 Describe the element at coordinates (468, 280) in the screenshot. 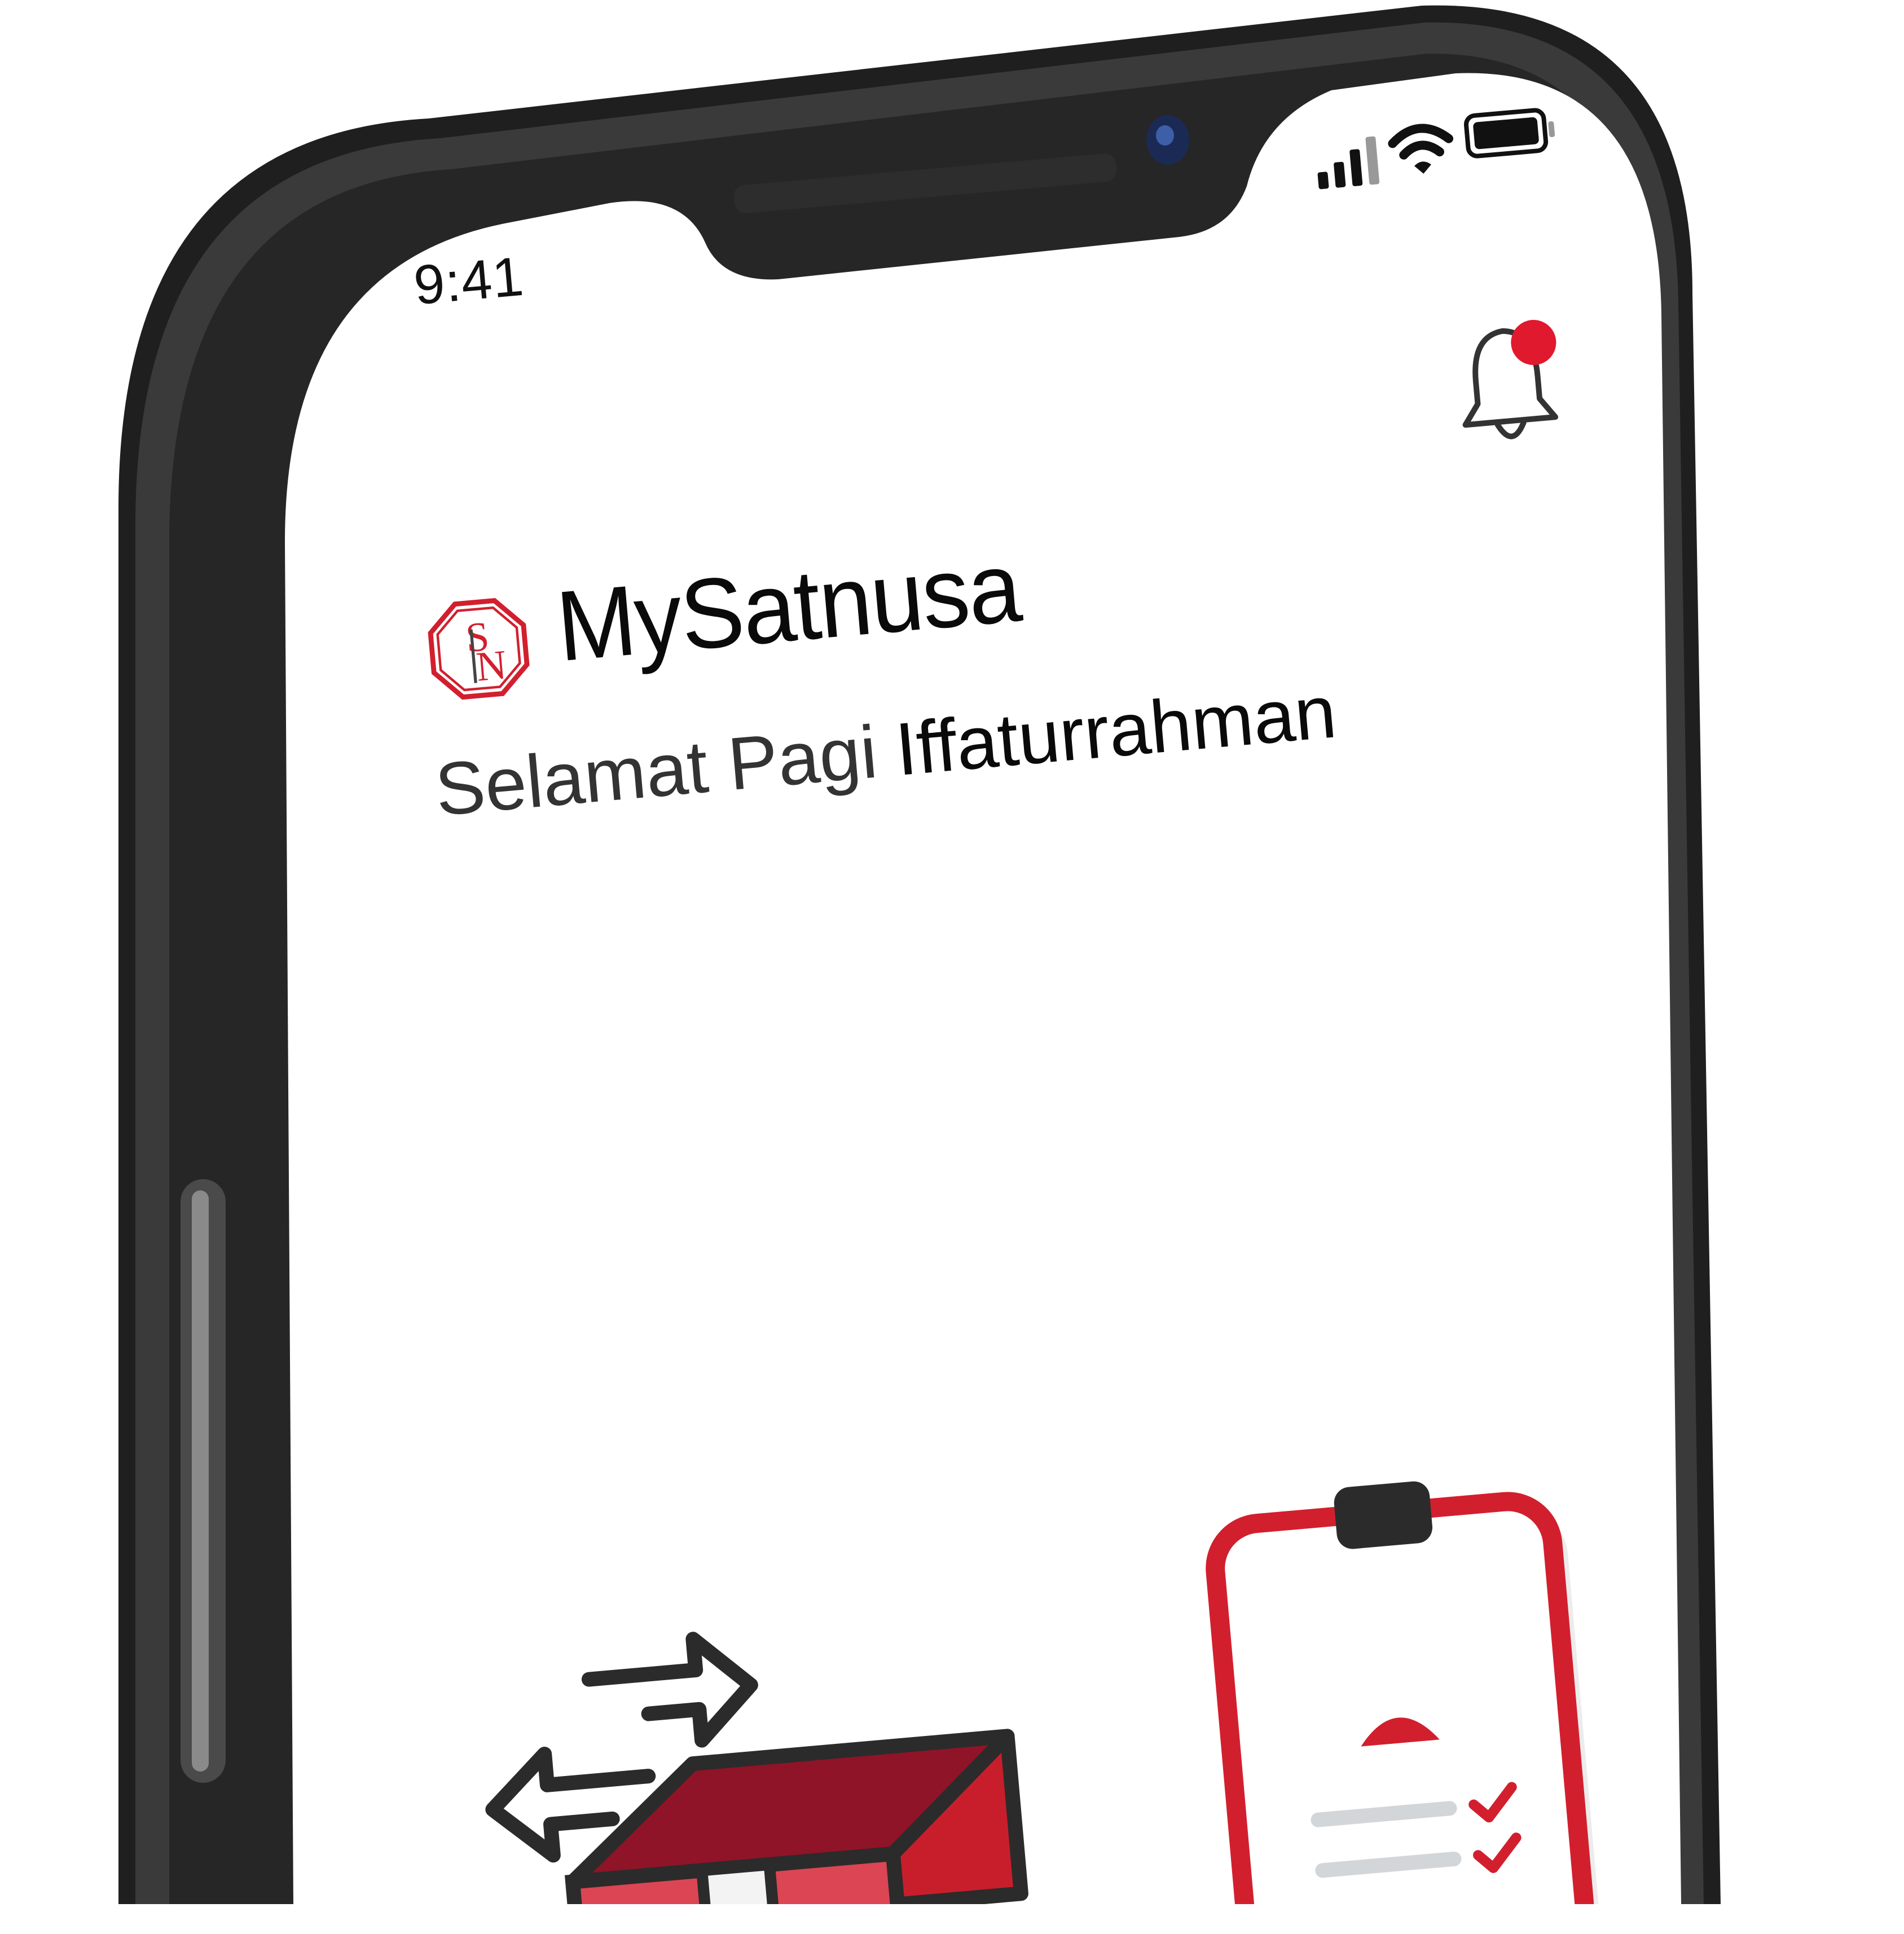

I see `status-time: 9:41` at that location.